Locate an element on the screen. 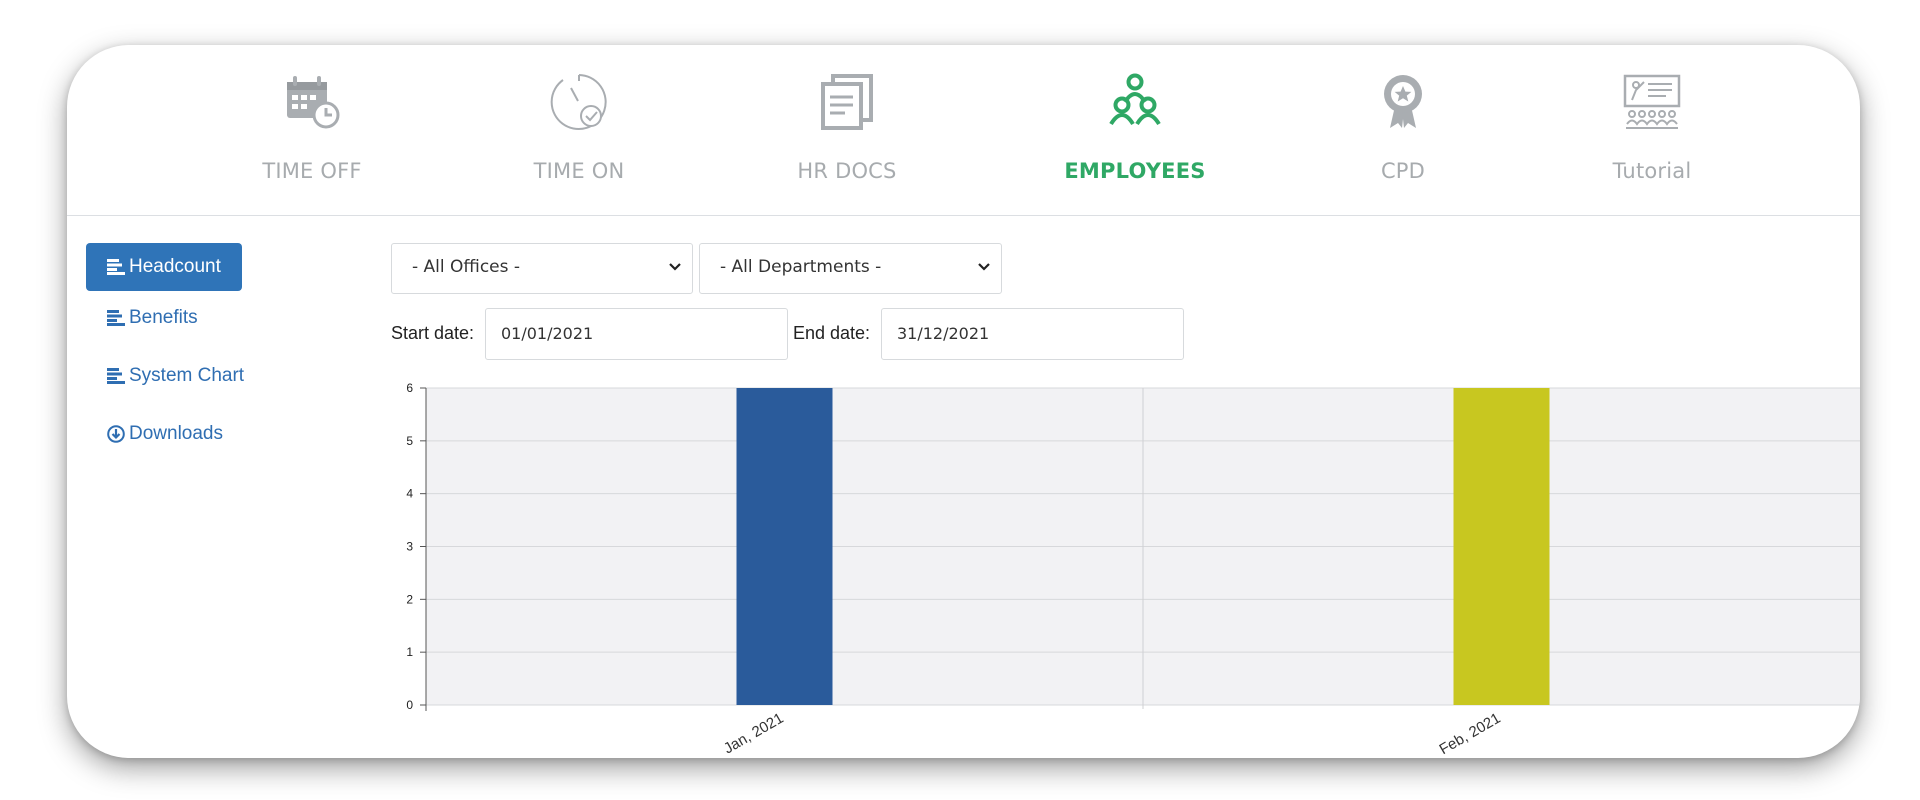  y-tick-label: 3 is located at coordinates (409, 547).